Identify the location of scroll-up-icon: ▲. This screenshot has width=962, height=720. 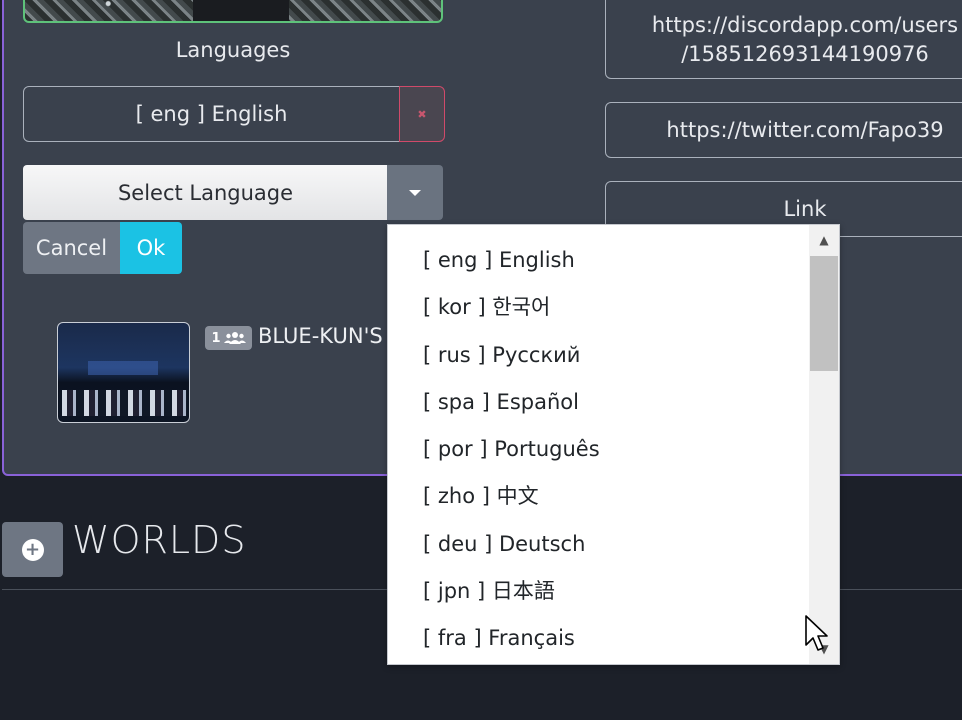
(824, 240).